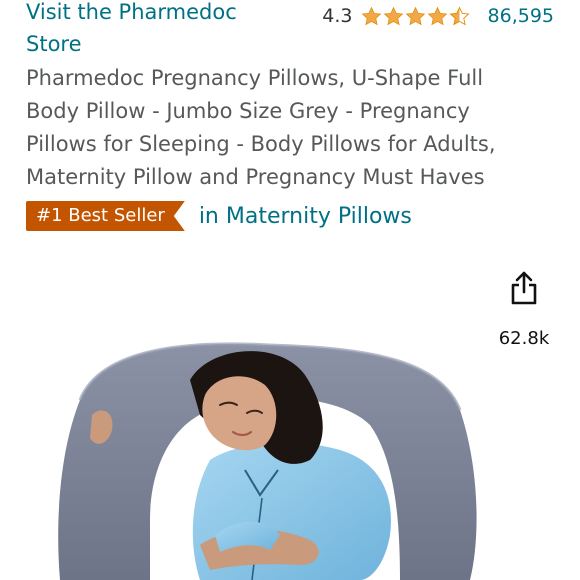 Image resolution: width=580 pixels, height=580 pixels. Describe the element at coordinates (176, 30) in the screenshot. I see `visit-store-link: Visit the Pharmedoc Store` at that location.